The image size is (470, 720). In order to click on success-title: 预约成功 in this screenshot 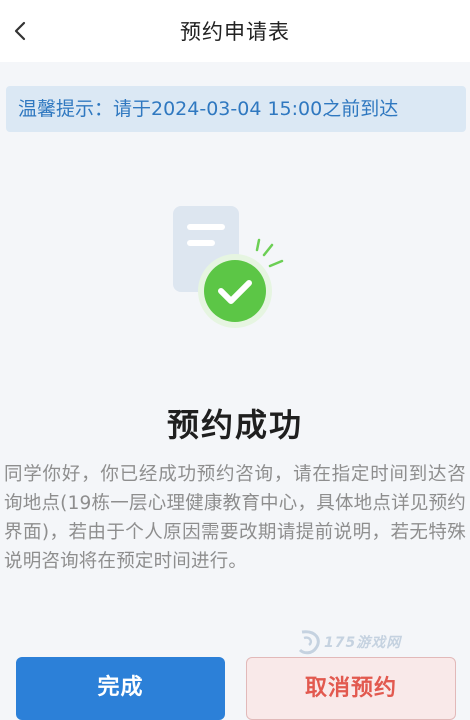, I will do `click(234, 425)`.